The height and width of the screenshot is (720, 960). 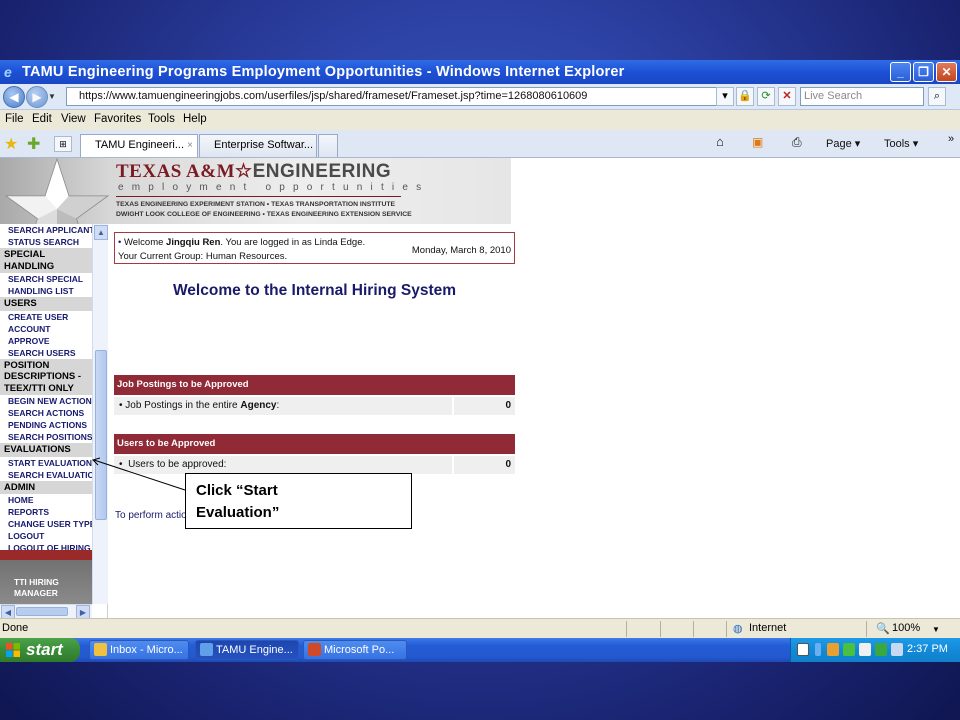 What do you see at coordinates (725, 96) in the screenshot?
I see `address-dropdown-icon: ▾` at bounding box center [725, 96].